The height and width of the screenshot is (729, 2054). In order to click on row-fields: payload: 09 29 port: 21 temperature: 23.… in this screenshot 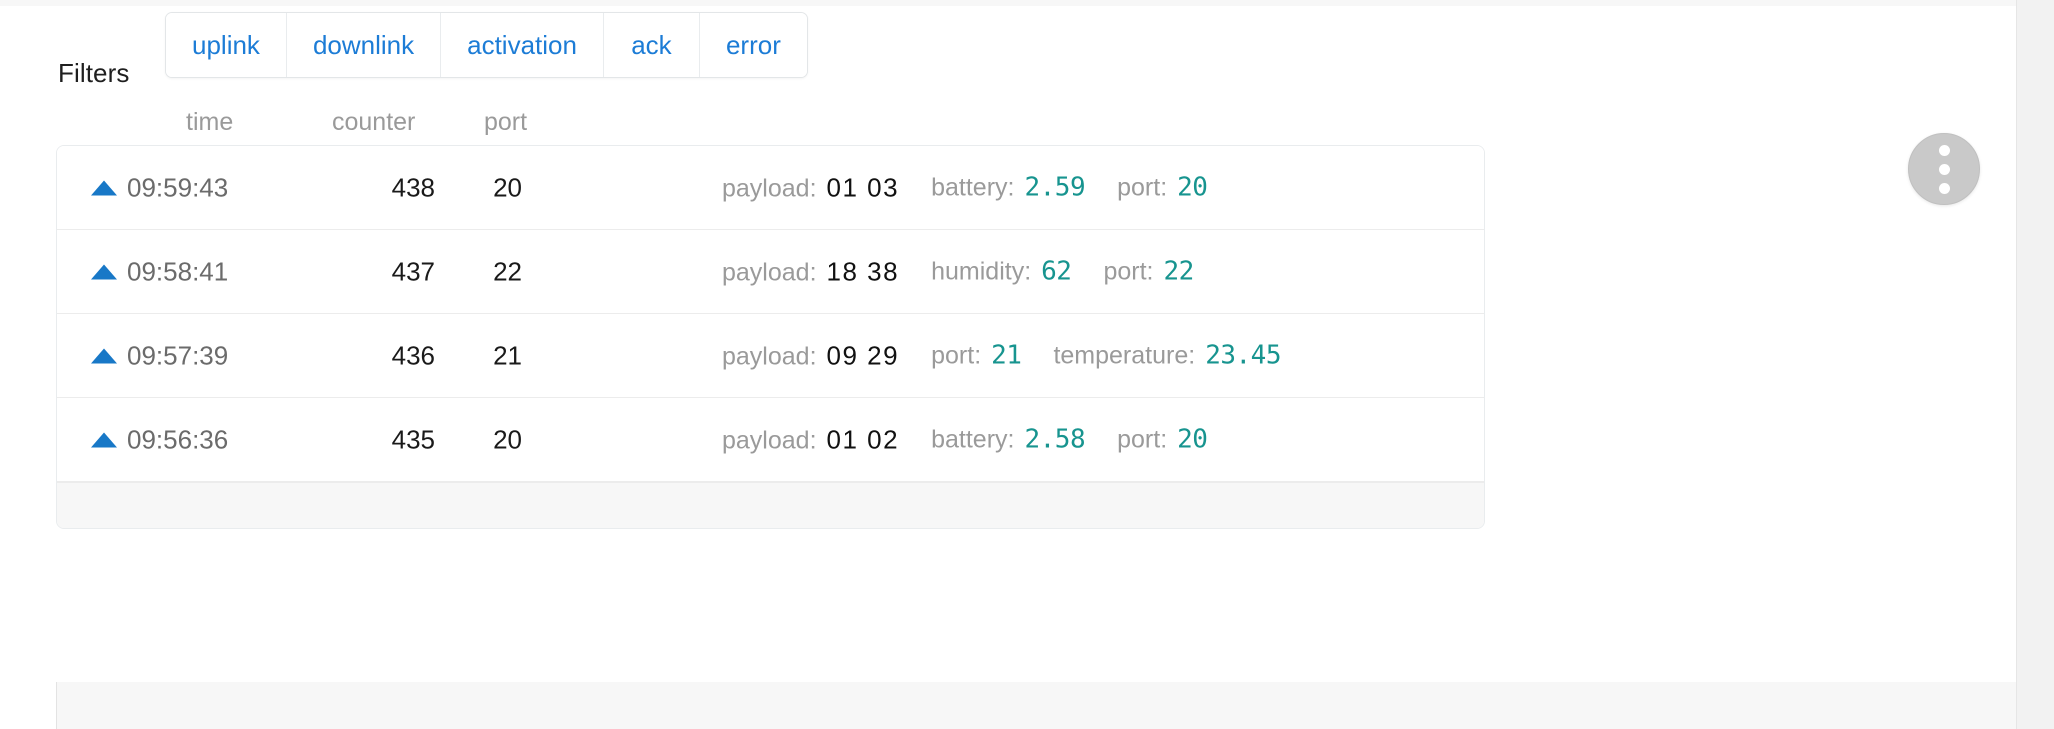, I will do `click(1001, 355)`.